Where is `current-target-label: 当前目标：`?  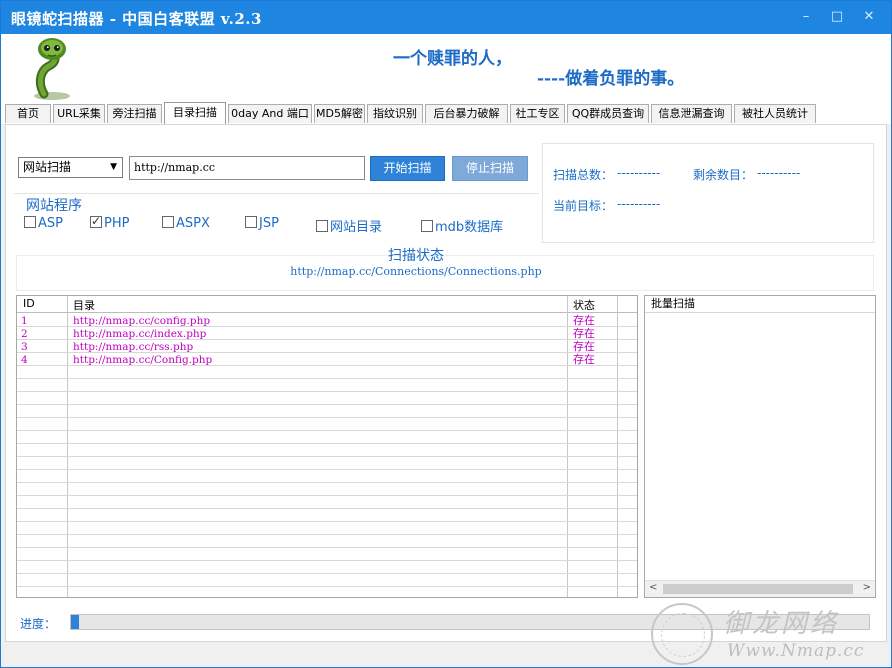
current-target-label: 当前目标： is located at coordinates (583, 206).